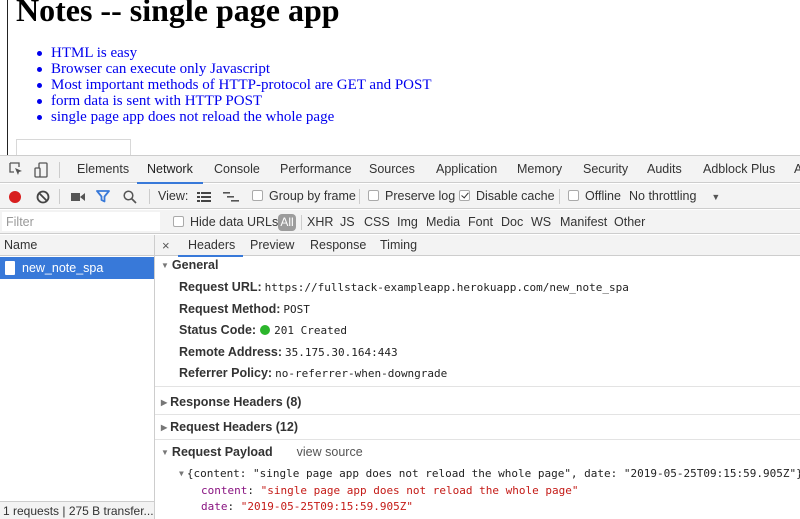 The height and width of the screenshot is (519, 800). What do you see at coordinates (244, 309) in the screenshot?
I see `request-method-row: Request Method: POST` at bounding box center [244, 309].